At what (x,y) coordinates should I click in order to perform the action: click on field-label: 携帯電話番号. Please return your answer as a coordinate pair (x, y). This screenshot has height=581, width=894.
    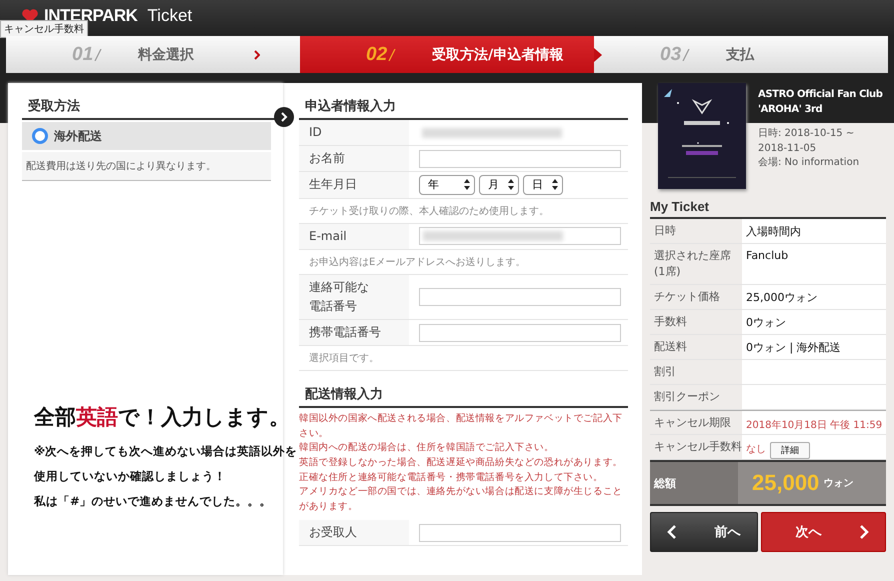
    Looking at the image, I should click on (345, 333).